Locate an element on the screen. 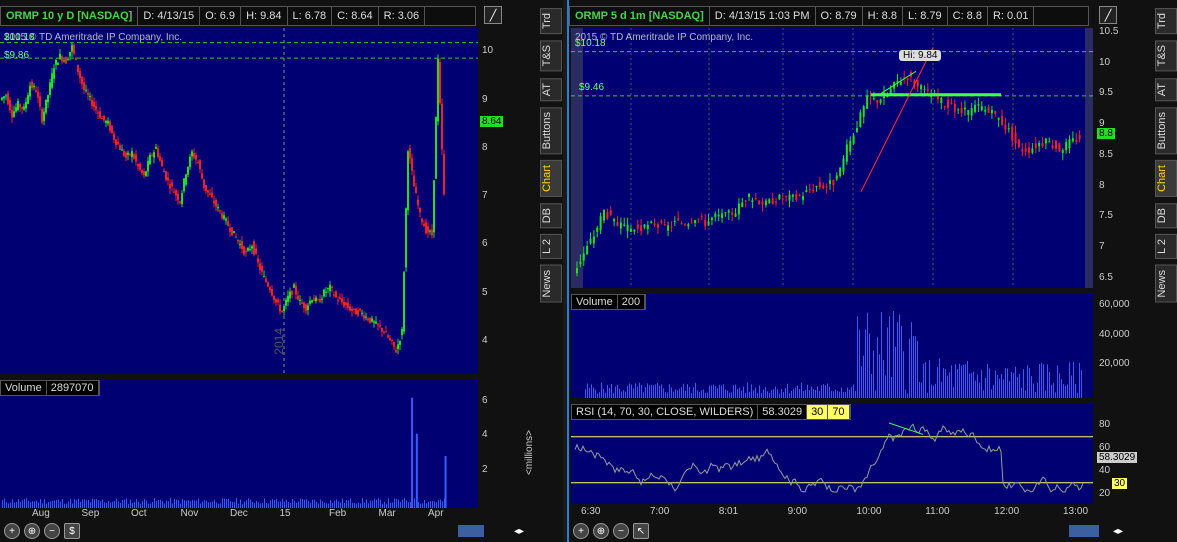 Image resolution: width=1177 pixels, height=542 pixels. left-zoom-in-icon: + is located at coordinates (12, 531).